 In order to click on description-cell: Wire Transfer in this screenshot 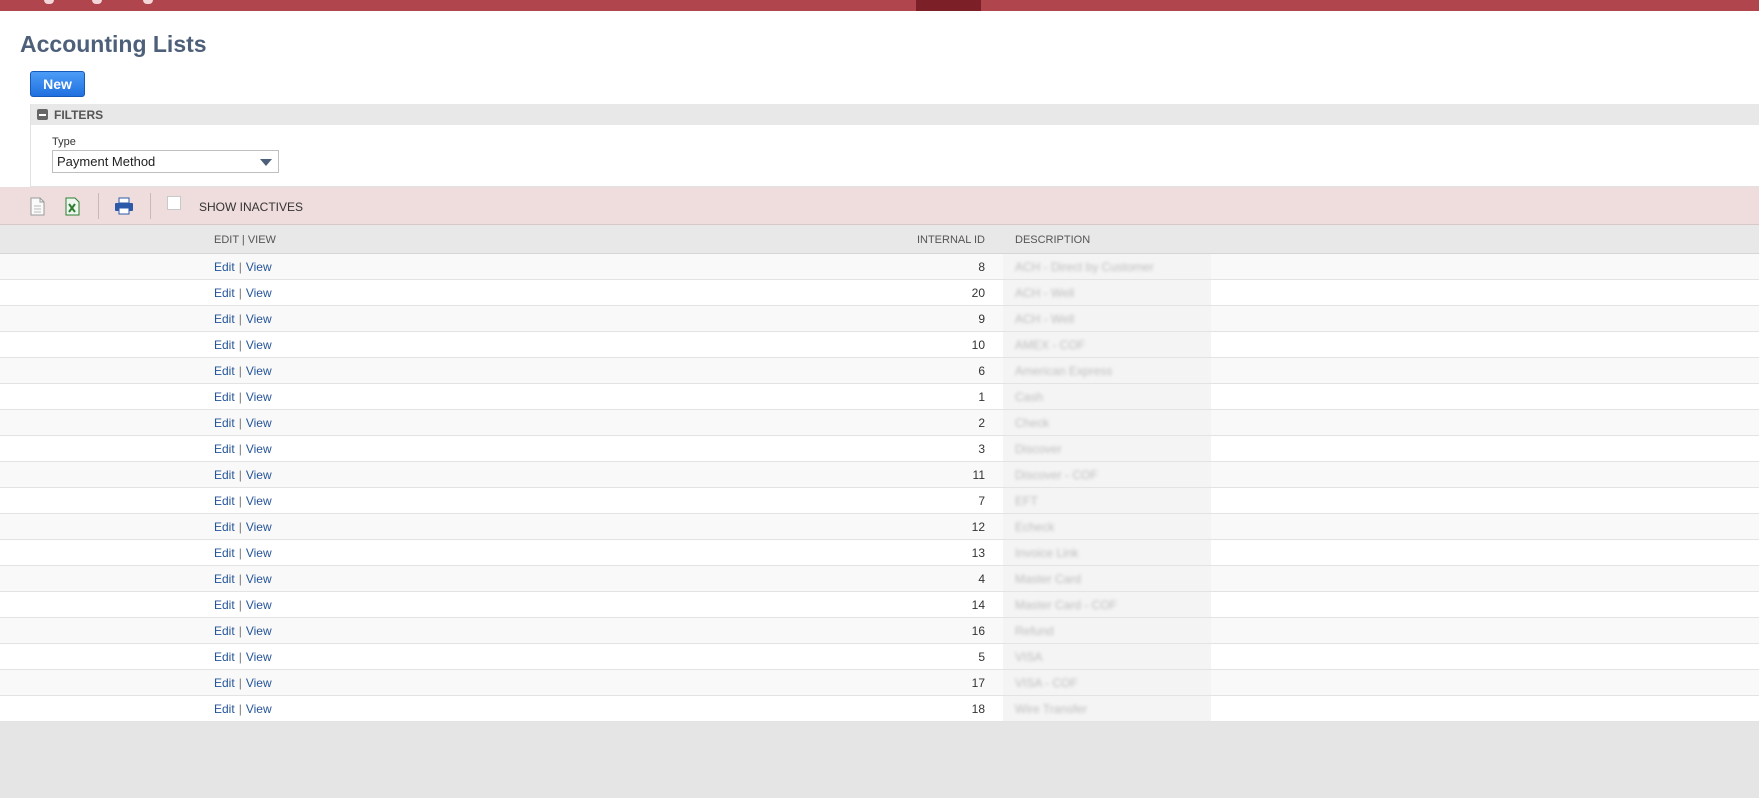, I will do `click(1107, 708)`.